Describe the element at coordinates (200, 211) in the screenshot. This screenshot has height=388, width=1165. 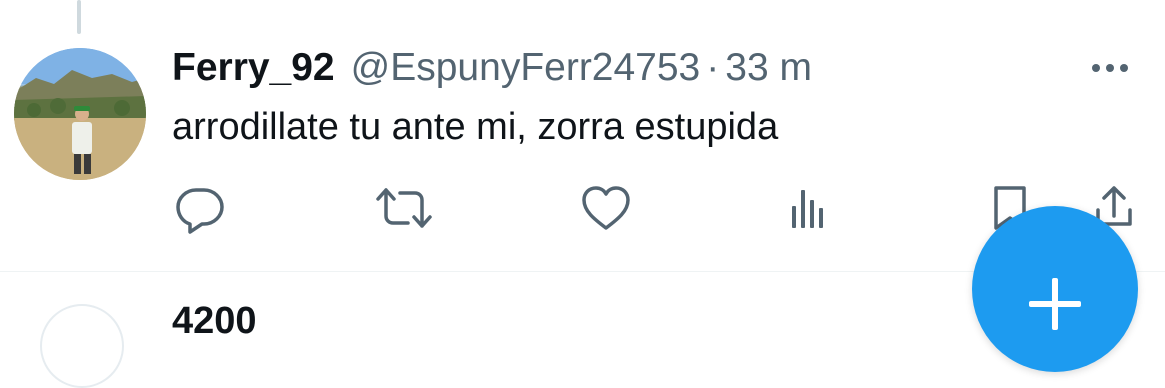
I see `reply-icon` at that location.